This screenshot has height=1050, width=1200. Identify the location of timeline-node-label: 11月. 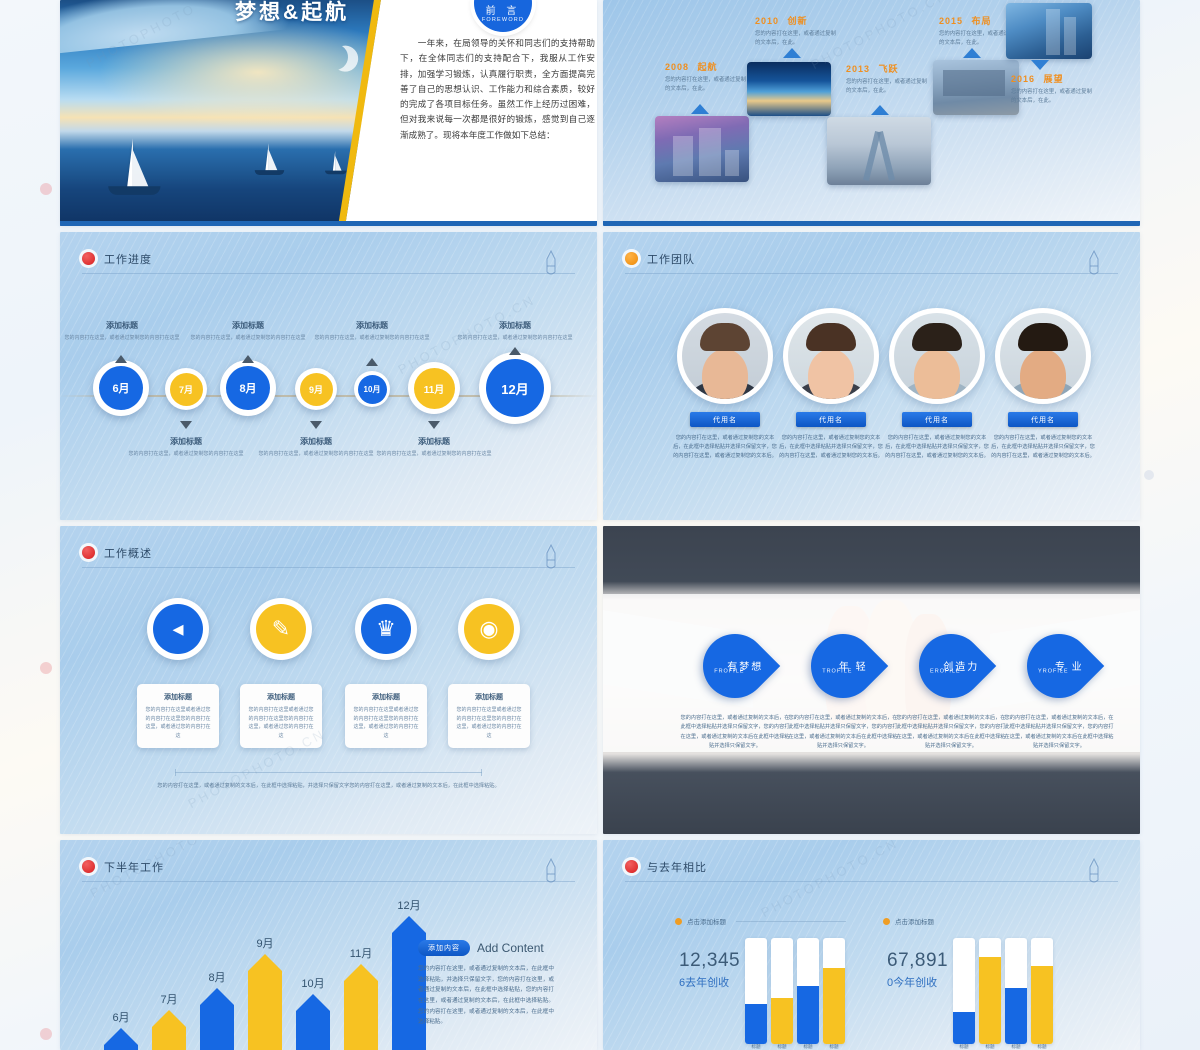
(434, 388).